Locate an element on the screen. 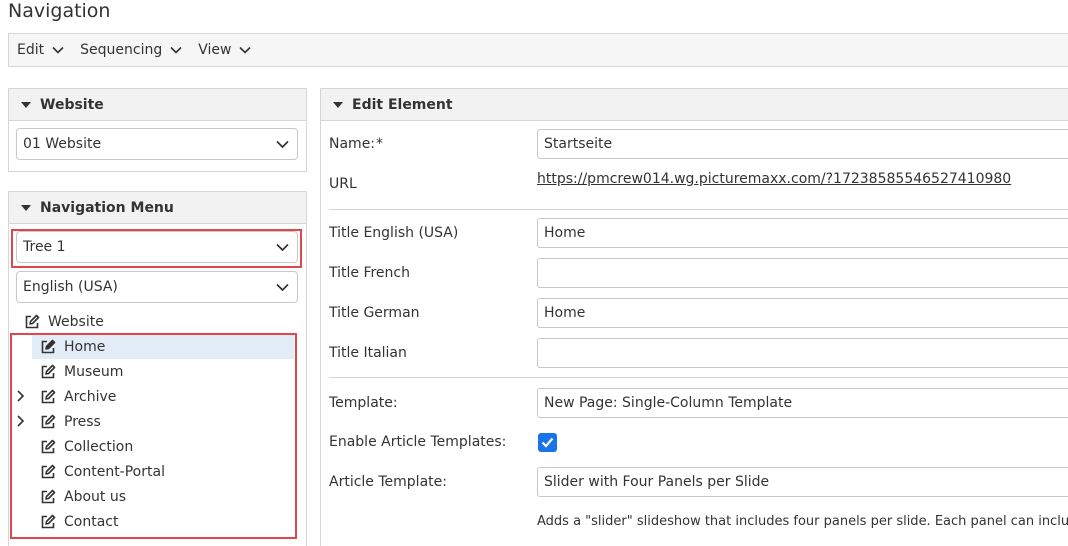 This screenshot has width=1068, height=546. website-panel-header: Website is located at coordinates (157, 105).